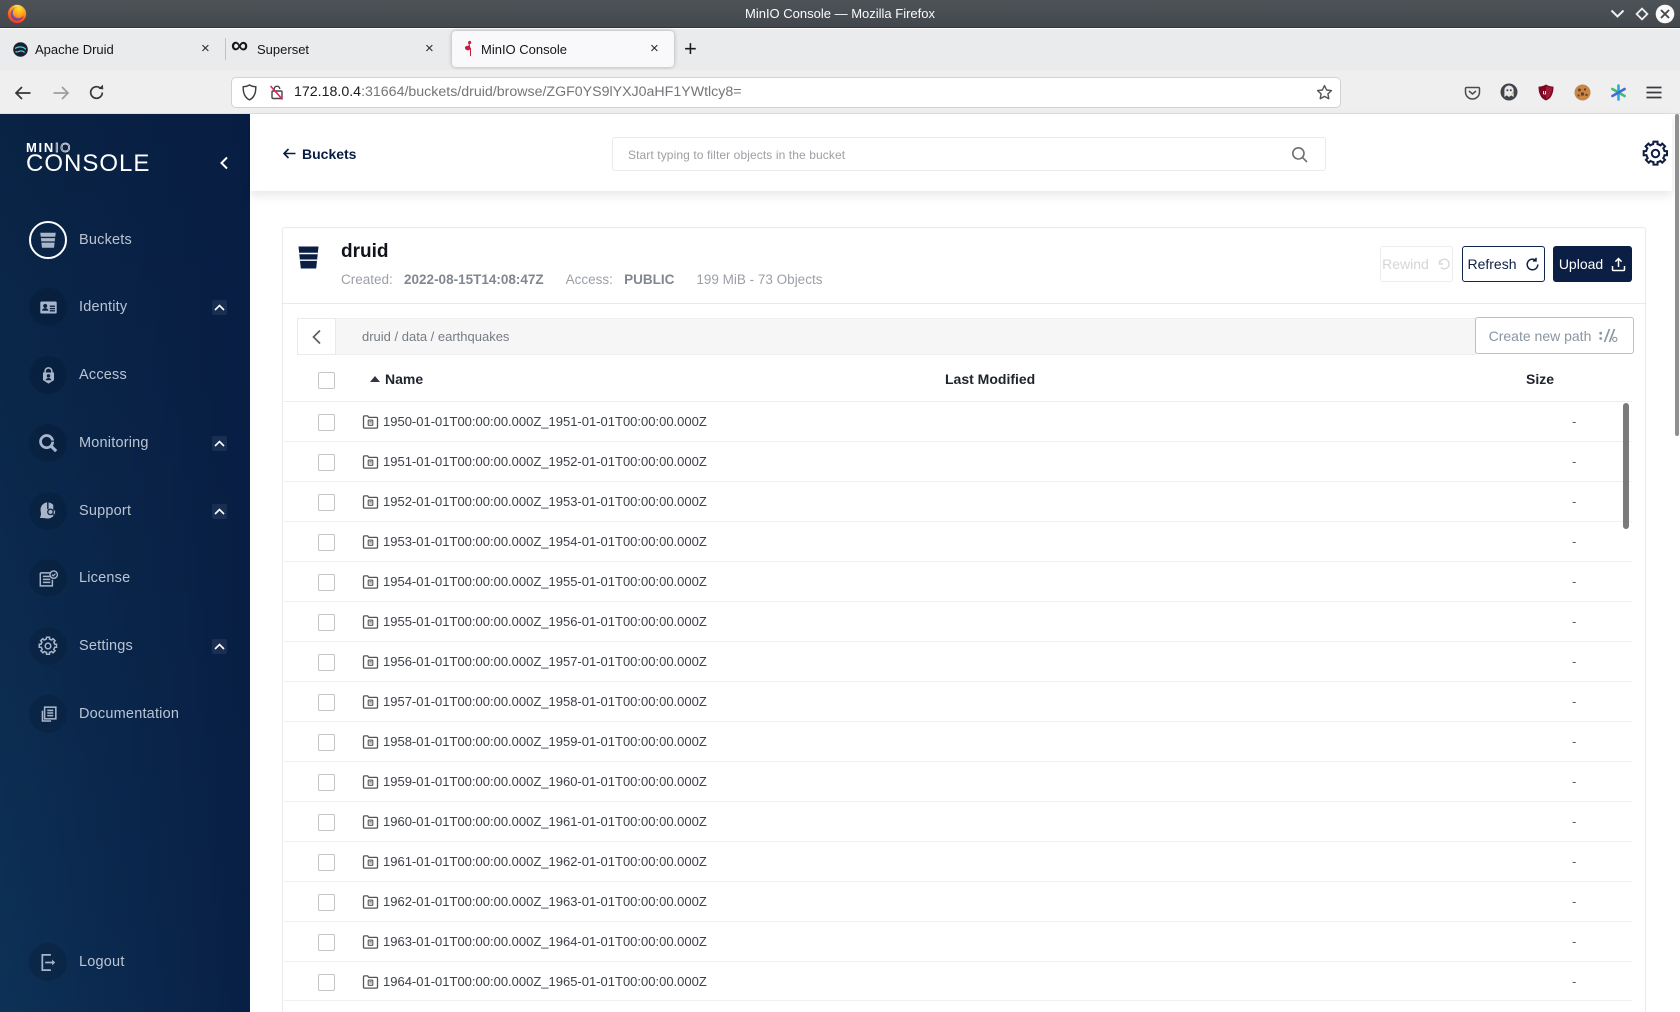 The height and width of the screenshot is (1012, 1680). I want to click on svg-text: u, so click(1545, 94).